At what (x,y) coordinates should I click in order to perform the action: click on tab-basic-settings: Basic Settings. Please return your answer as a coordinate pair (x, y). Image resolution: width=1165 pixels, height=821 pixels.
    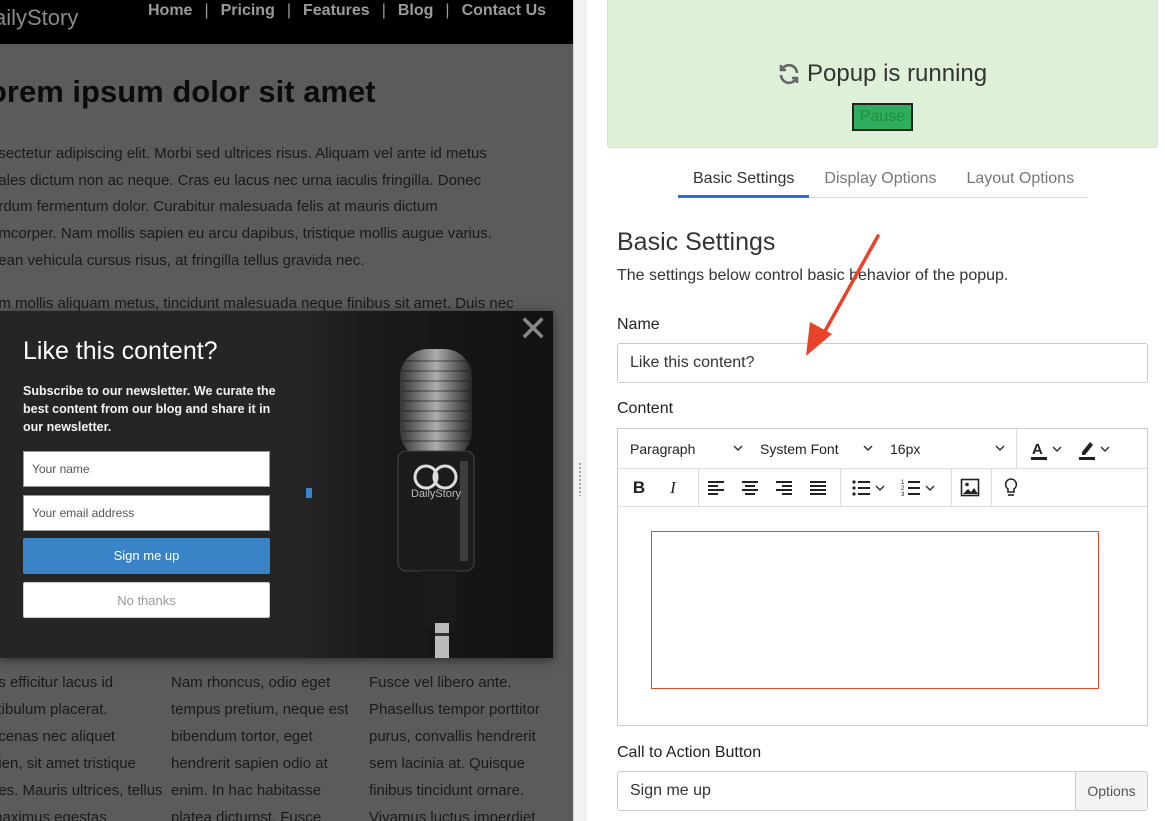
    Looking at the image, I should click on (744, 179).